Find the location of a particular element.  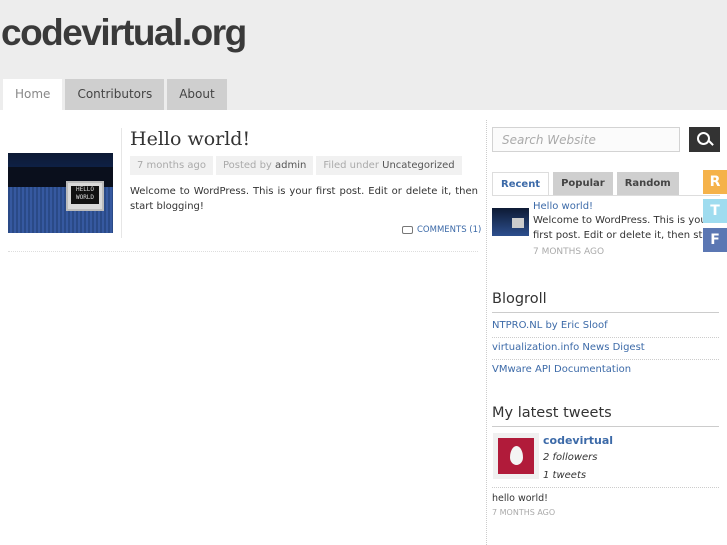

tweets-heading: My latest tweets is located at coordinates (552, 413).